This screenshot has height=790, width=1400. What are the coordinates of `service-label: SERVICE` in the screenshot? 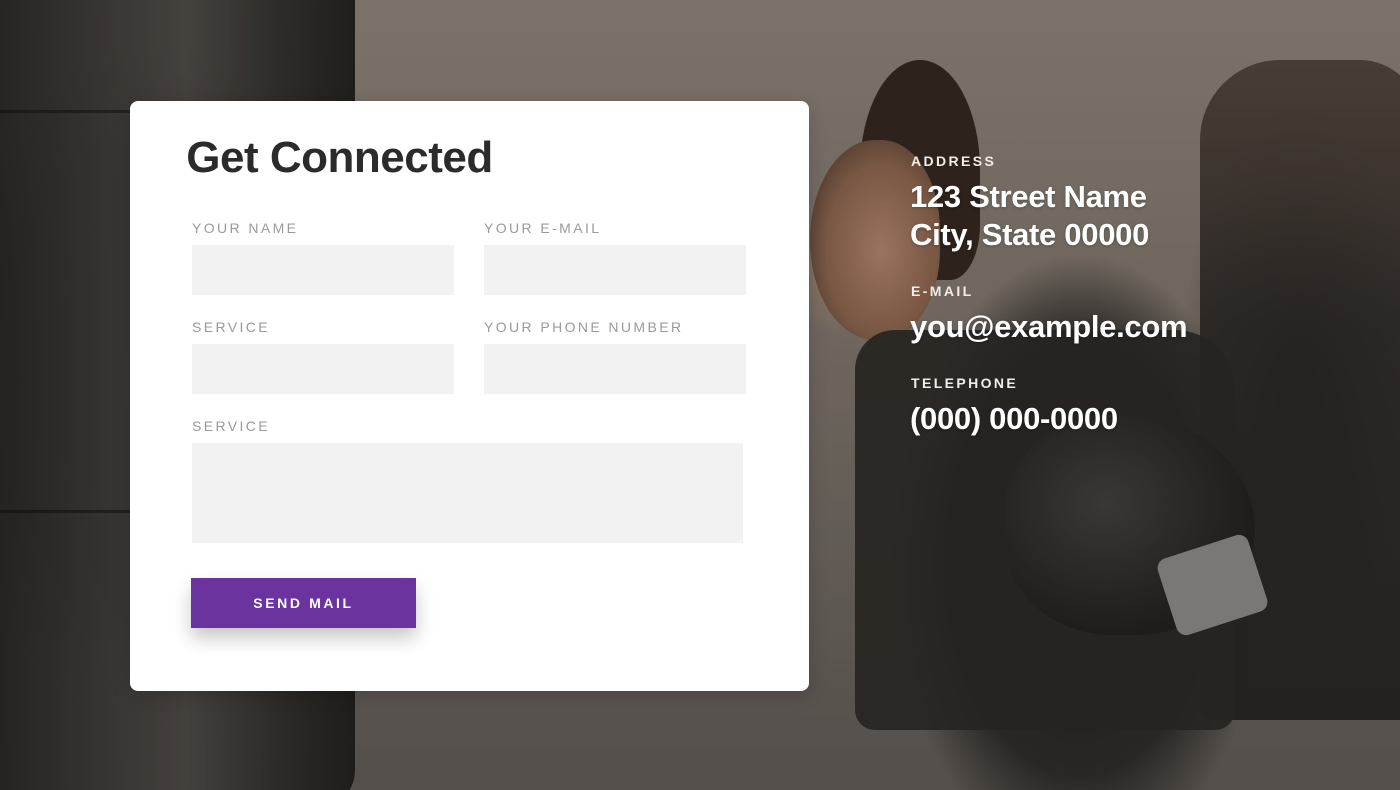 It's located at (231, 327).